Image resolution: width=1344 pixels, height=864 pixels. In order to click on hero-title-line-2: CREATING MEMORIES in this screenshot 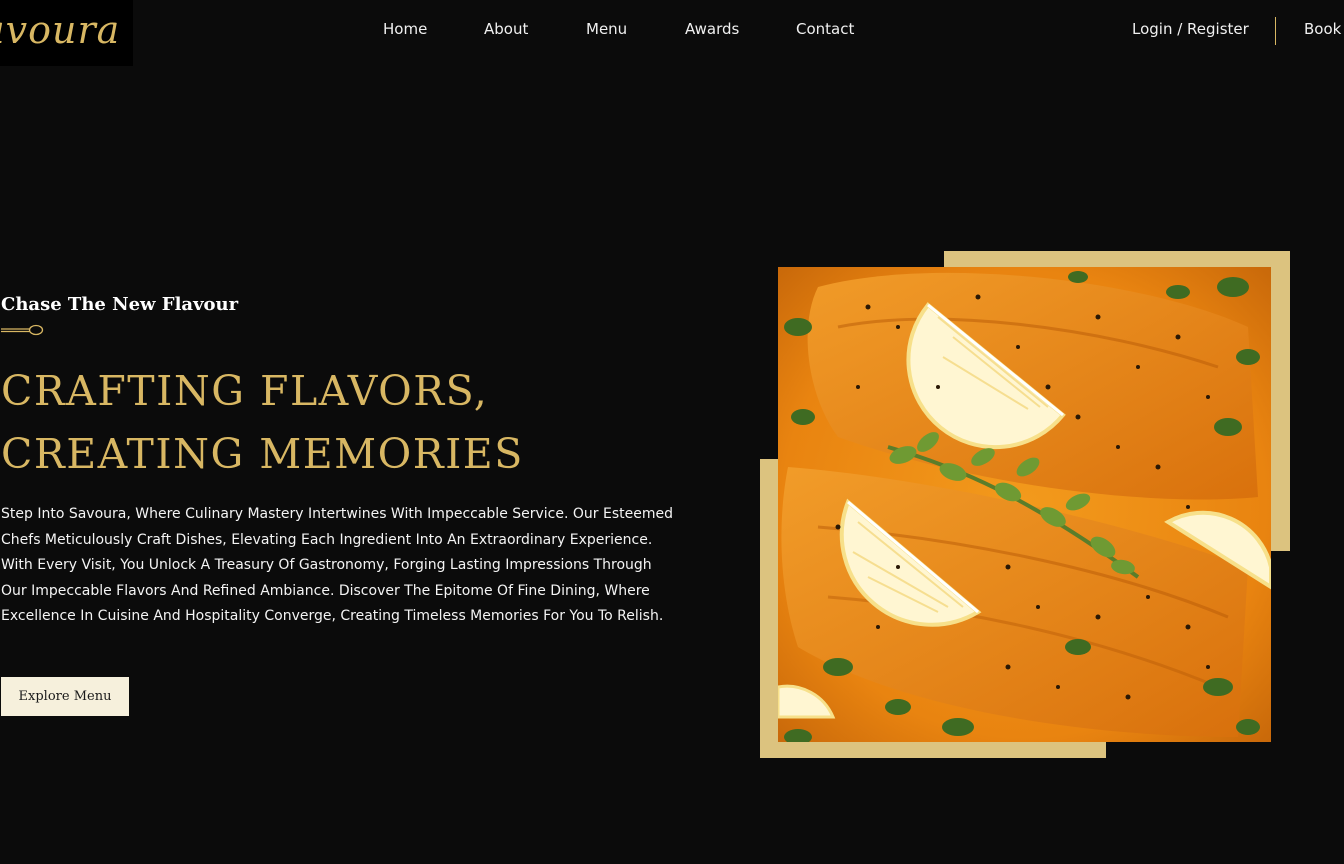, I will do `click(262, 454)`.